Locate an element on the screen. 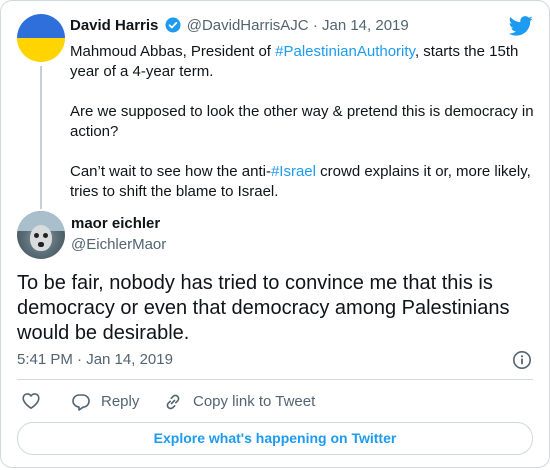 This screenshot has width=550, height=470. like-button is located at coordinates (31, 401).